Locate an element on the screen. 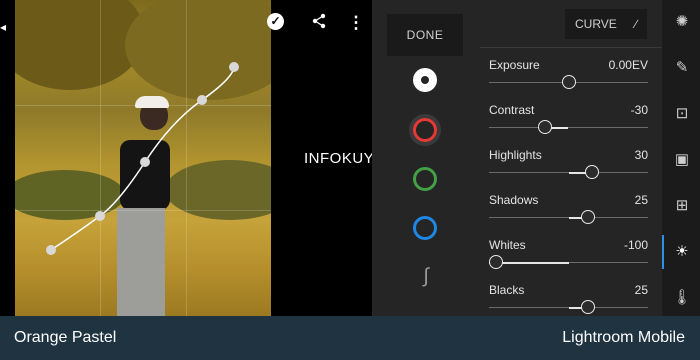 Image resolution: width=700 pixels, height=360 pixels. curve-icon: ∕ is located at coordinates (635, 24).